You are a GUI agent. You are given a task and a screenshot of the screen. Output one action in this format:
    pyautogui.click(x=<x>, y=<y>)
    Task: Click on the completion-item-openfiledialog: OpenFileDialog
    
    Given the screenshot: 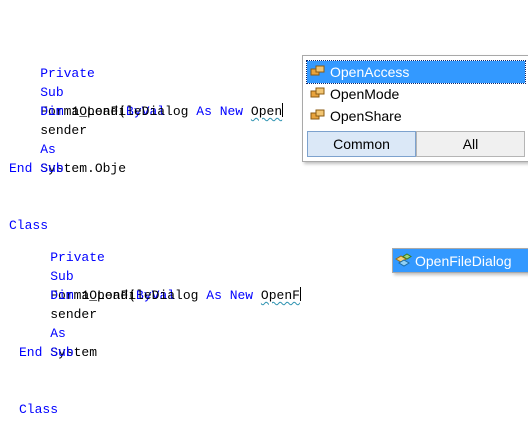 What is the action you would take?
    pyautogui.click(x=460, y=260)
    